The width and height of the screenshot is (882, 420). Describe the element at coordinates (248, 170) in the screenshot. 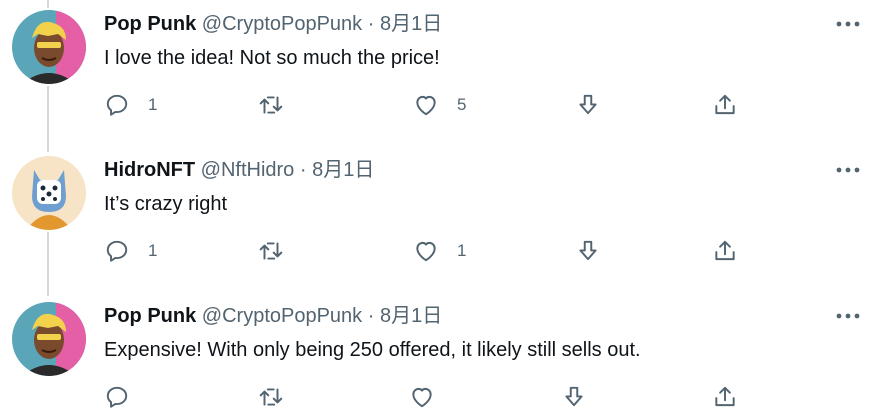

I see `user-handle: @NftHidro` at that location.